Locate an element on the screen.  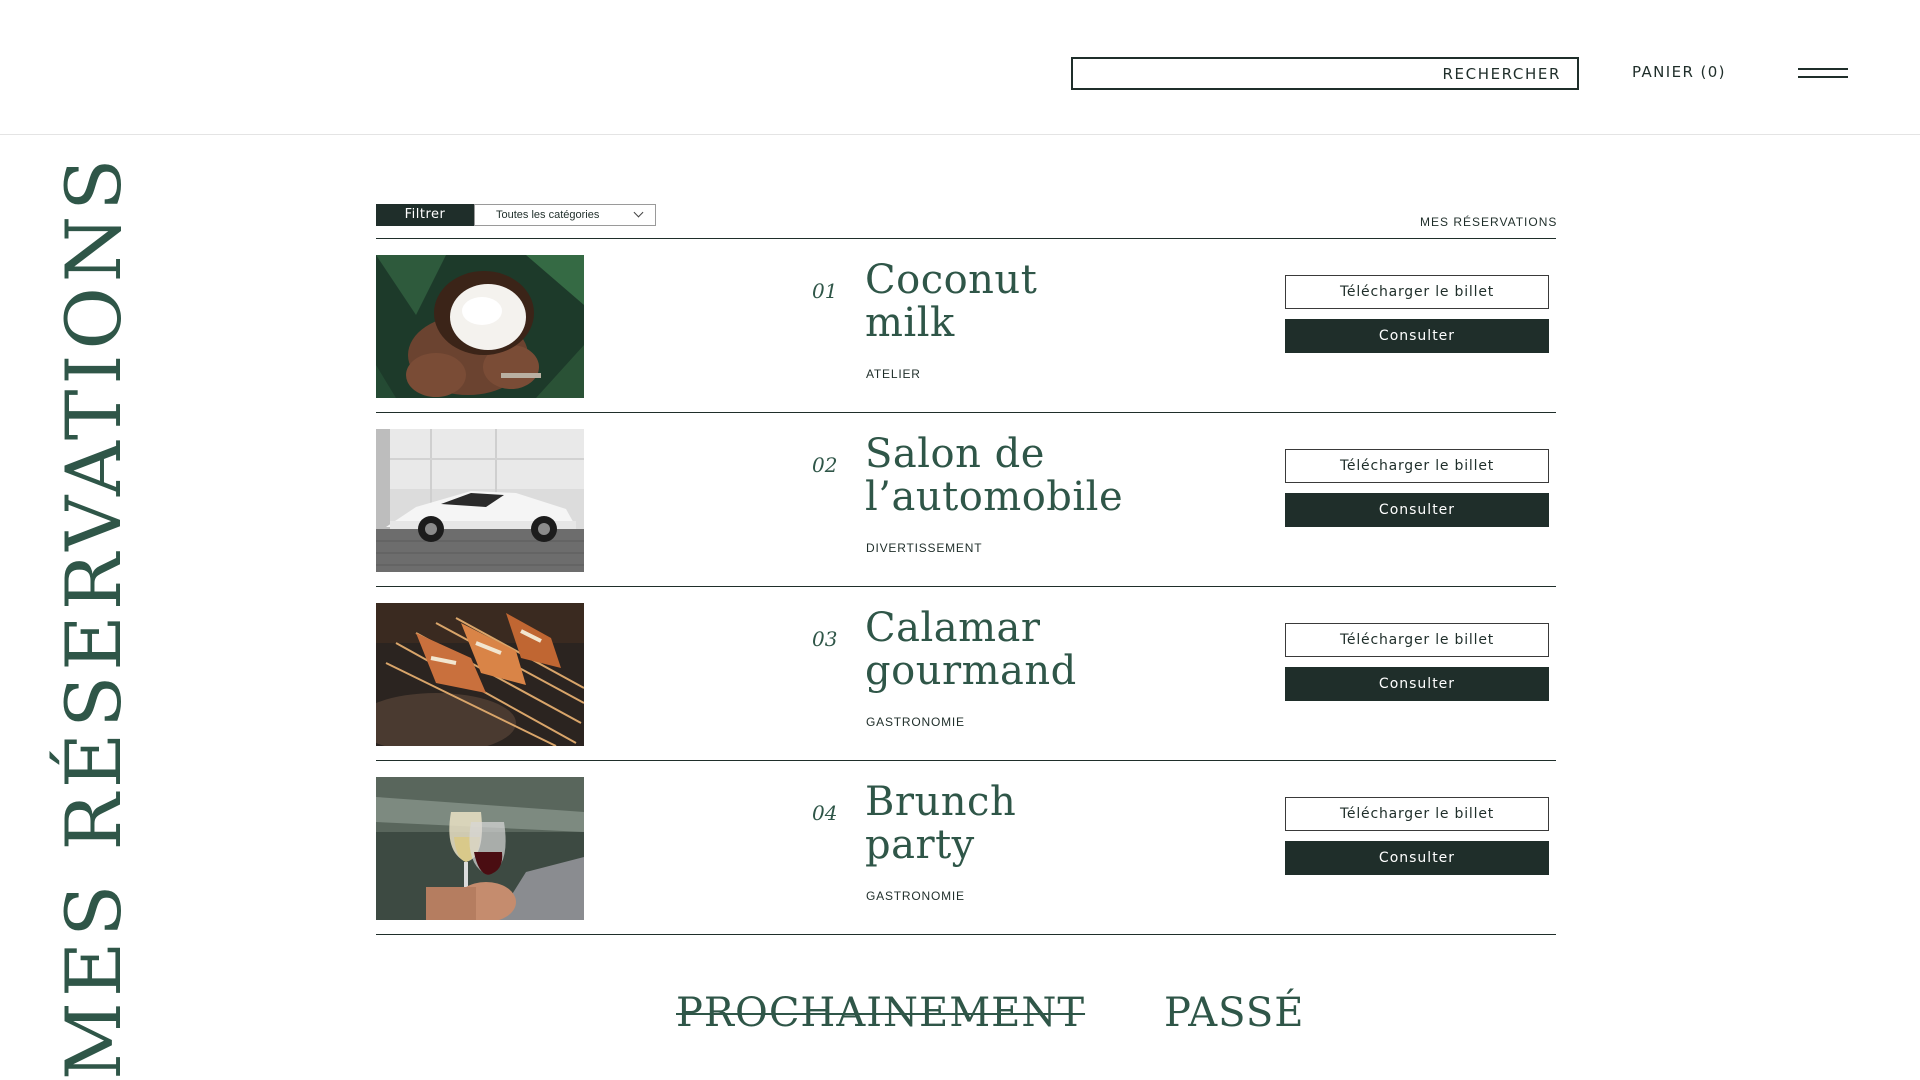
booking-number: 01 is located at coordinates (825, 291).